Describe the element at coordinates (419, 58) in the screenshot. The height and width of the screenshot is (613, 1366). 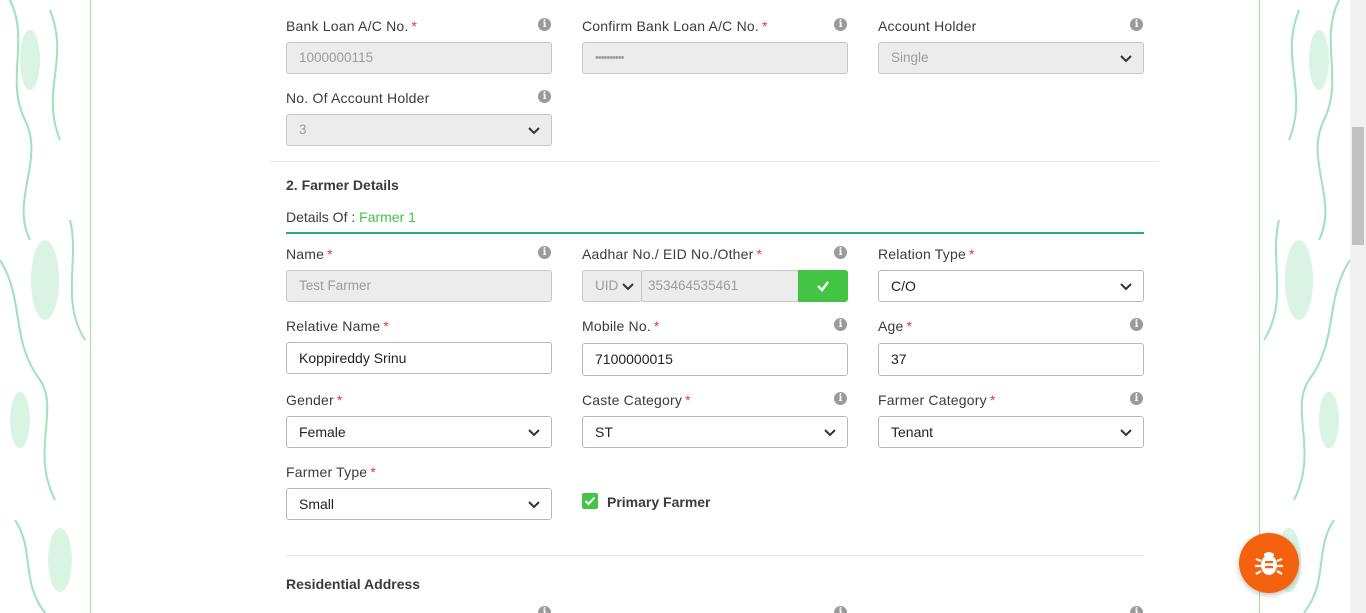
I see `bank-loan-ac-input: 1000000115` at that location.